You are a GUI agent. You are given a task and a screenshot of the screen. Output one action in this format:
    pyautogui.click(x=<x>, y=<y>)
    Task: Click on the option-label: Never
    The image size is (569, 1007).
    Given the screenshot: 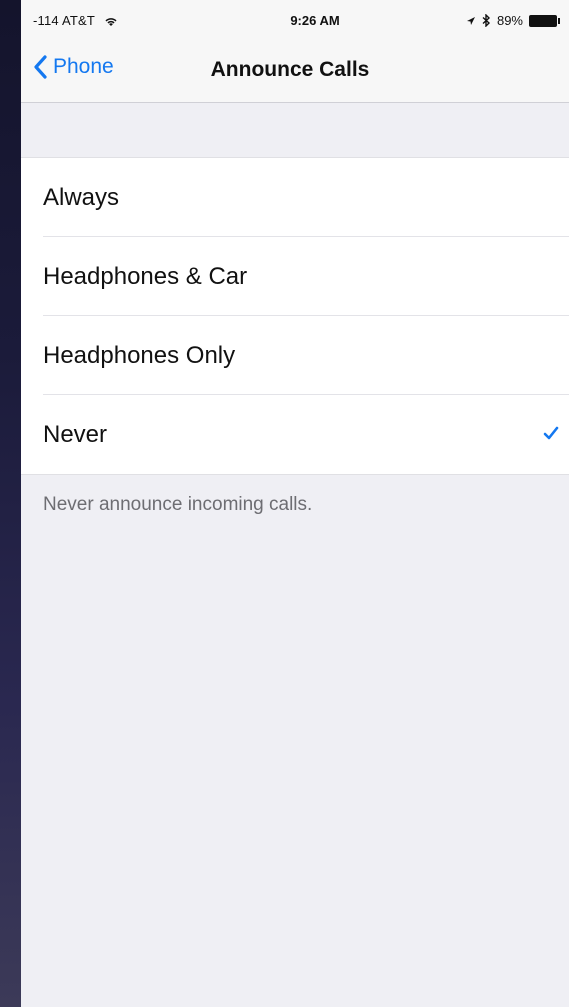 What is the action you would take?
    pyautogui.click(x=75, y=434)
    